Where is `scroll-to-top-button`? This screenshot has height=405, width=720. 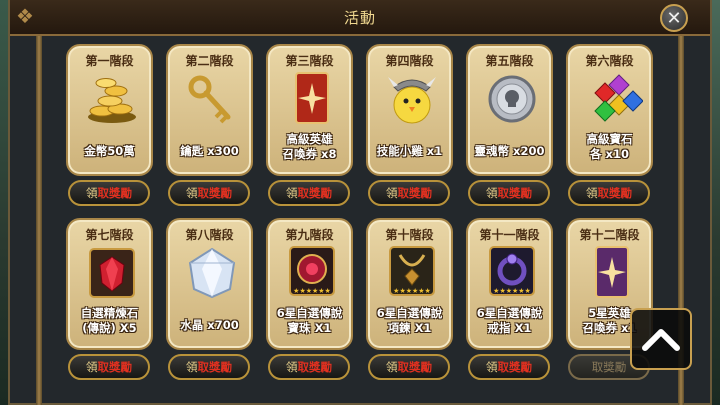 scroll-to-top-button is located at coordinates (661, 339).